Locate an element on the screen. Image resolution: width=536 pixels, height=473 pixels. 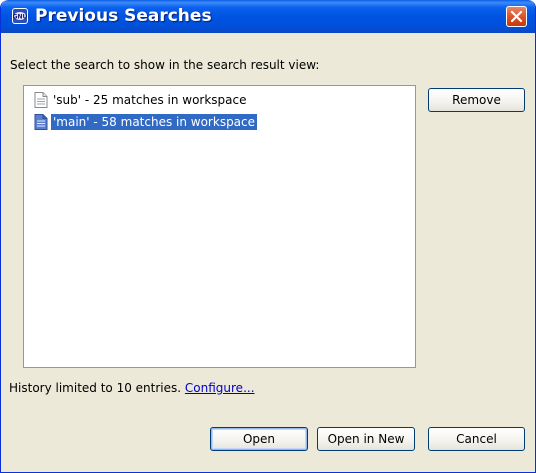
remove-button-label: Remove is located at coordinates (476, 100).